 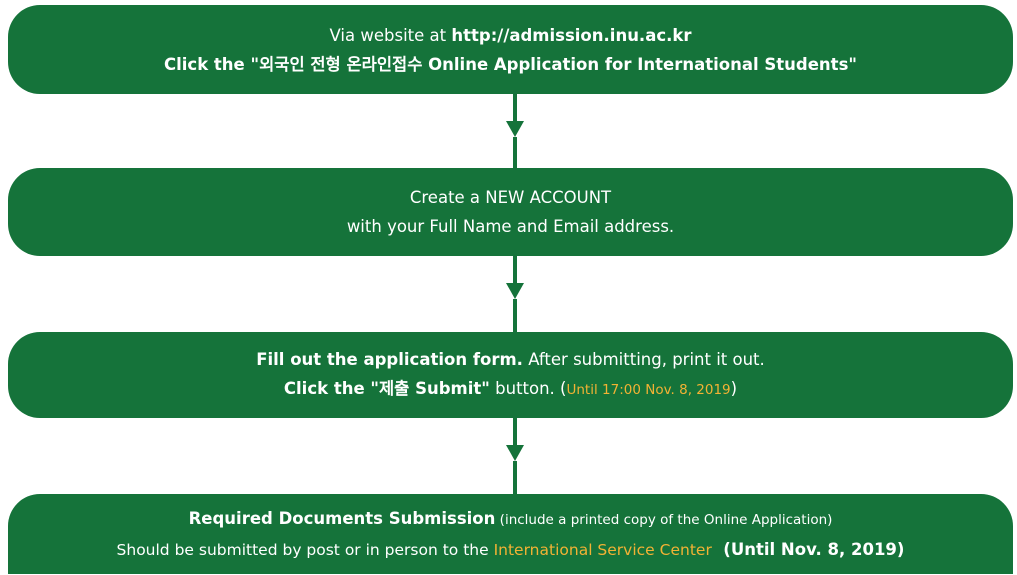 What do you see at coordinates (515, 477) in the screenshot?
I see `connector-3b` at bounding box center [515, 477].